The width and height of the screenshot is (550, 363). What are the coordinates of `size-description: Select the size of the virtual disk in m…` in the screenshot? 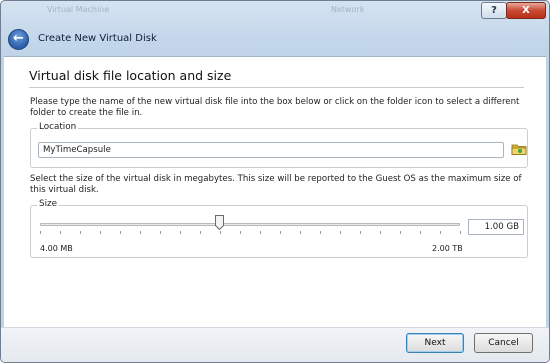 It's located at (276, 184).